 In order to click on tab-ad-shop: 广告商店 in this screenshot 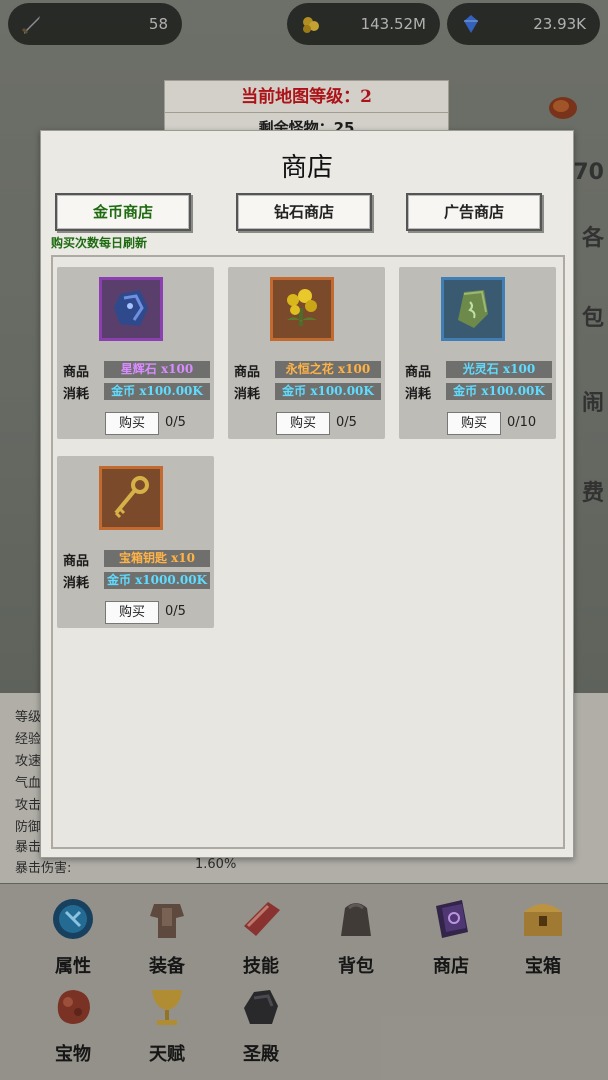, I will do `click(474, 212)`.